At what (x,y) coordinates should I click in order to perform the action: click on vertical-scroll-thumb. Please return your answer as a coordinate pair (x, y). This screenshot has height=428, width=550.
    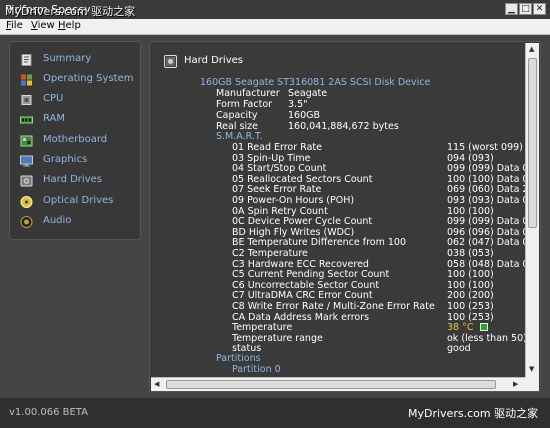
    Looking at the image, I should click on (532, 143).